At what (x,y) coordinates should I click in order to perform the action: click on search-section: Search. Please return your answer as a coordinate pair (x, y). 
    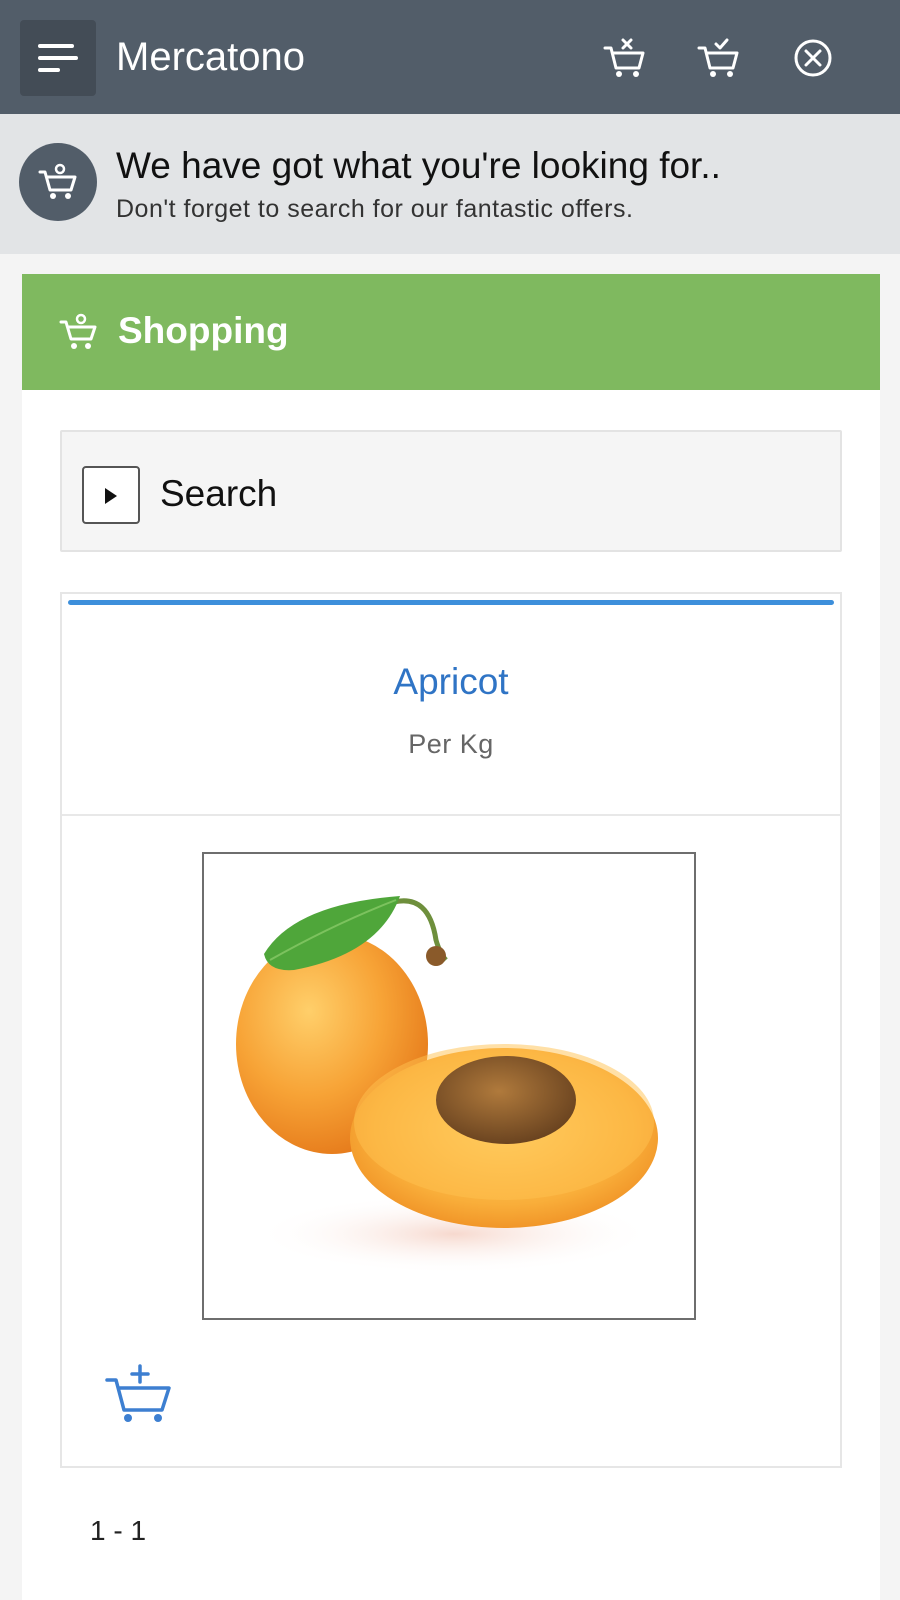
    Looking at the image, I should click on (451, 491).